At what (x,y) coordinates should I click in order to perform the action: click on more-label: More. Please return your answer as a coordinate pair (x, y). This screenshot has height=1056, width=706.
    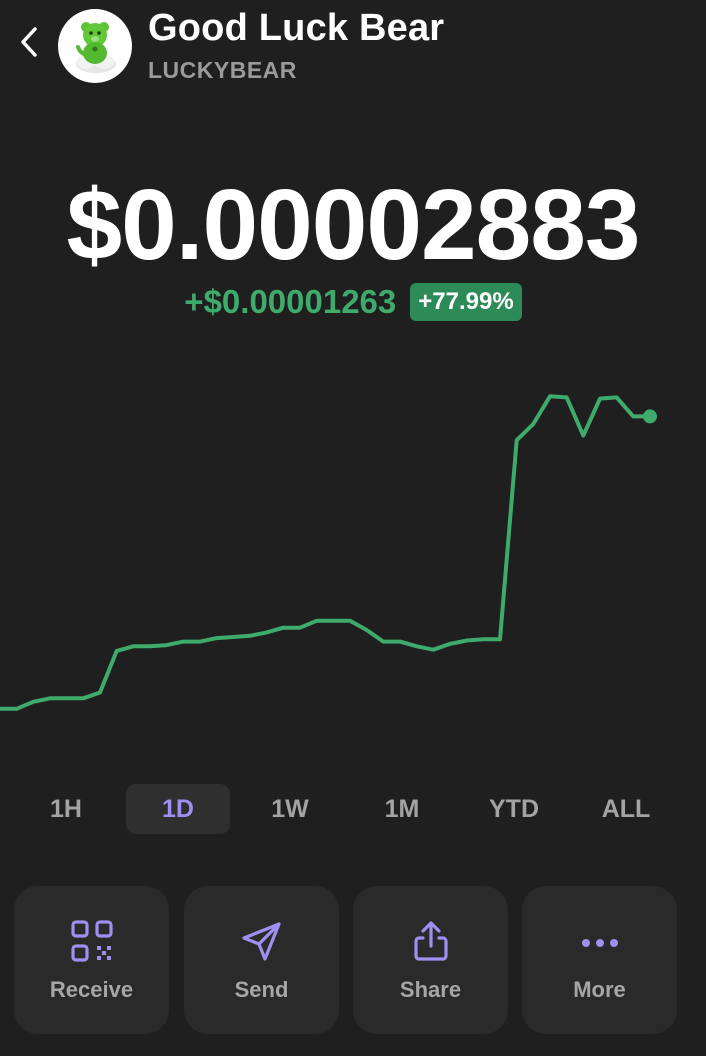
    Looking at the image, I should click on (599, 989).